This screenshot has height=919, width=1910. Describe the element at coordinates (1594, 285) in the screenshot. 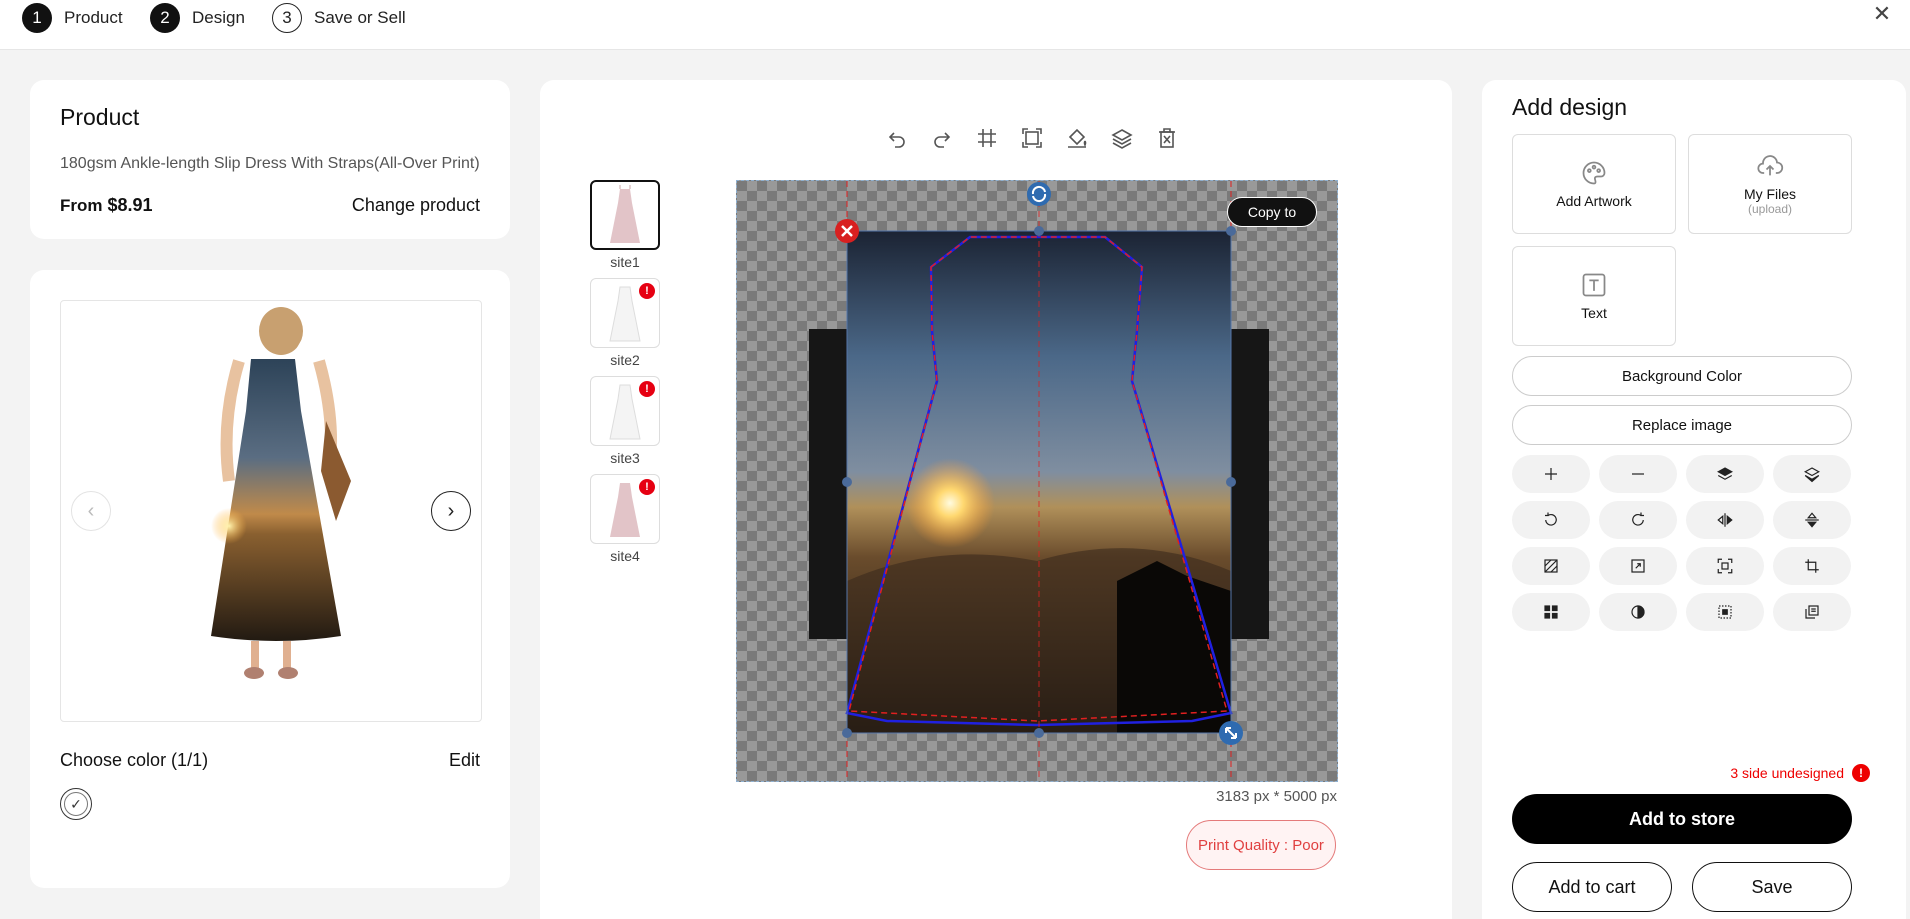

I see `text-icon` at that location.